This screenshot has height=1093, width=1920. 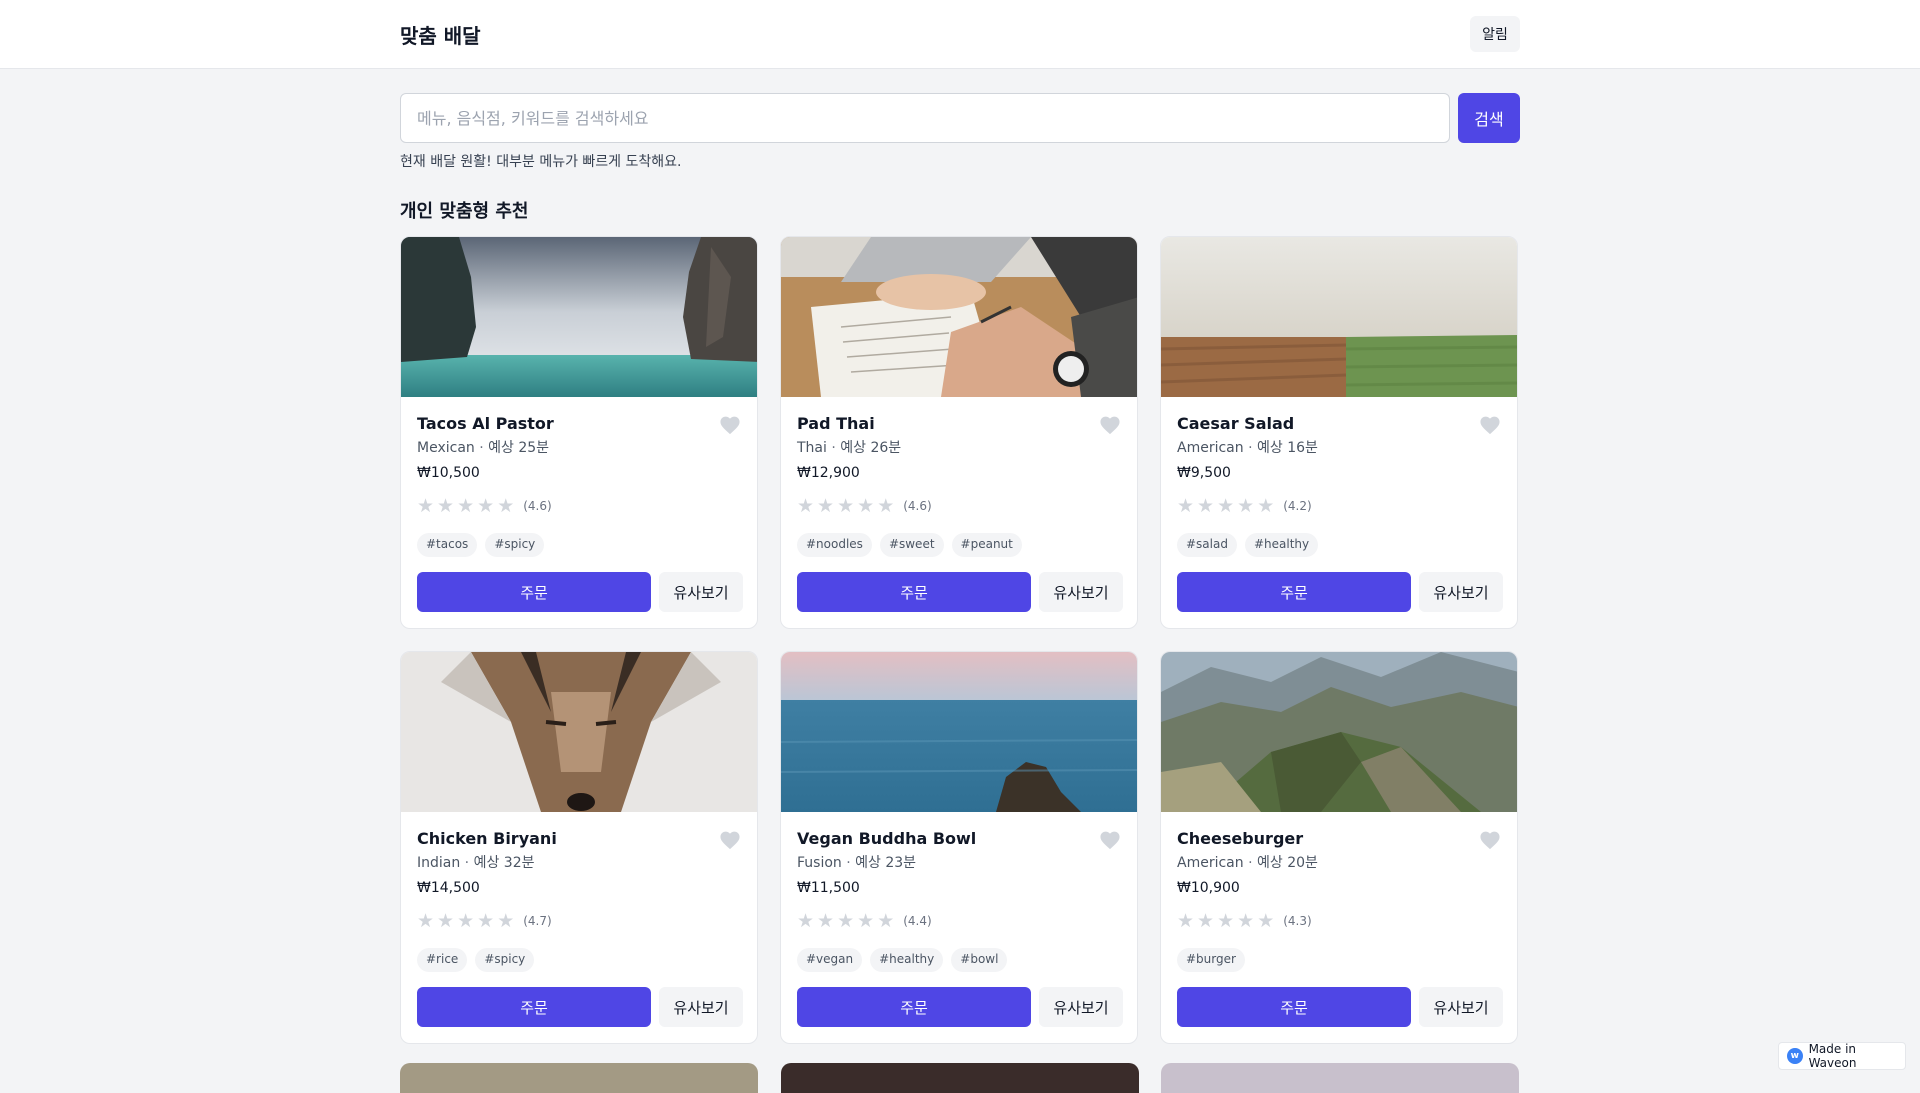 I want to click on menu-name: Pad Thai, so click(x=836, y=423).